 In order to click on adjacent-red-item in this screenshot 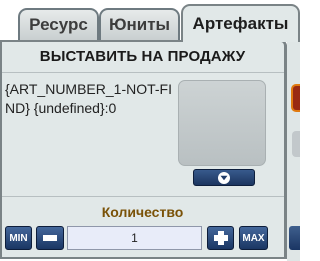, I will do `click(295, 98)`.